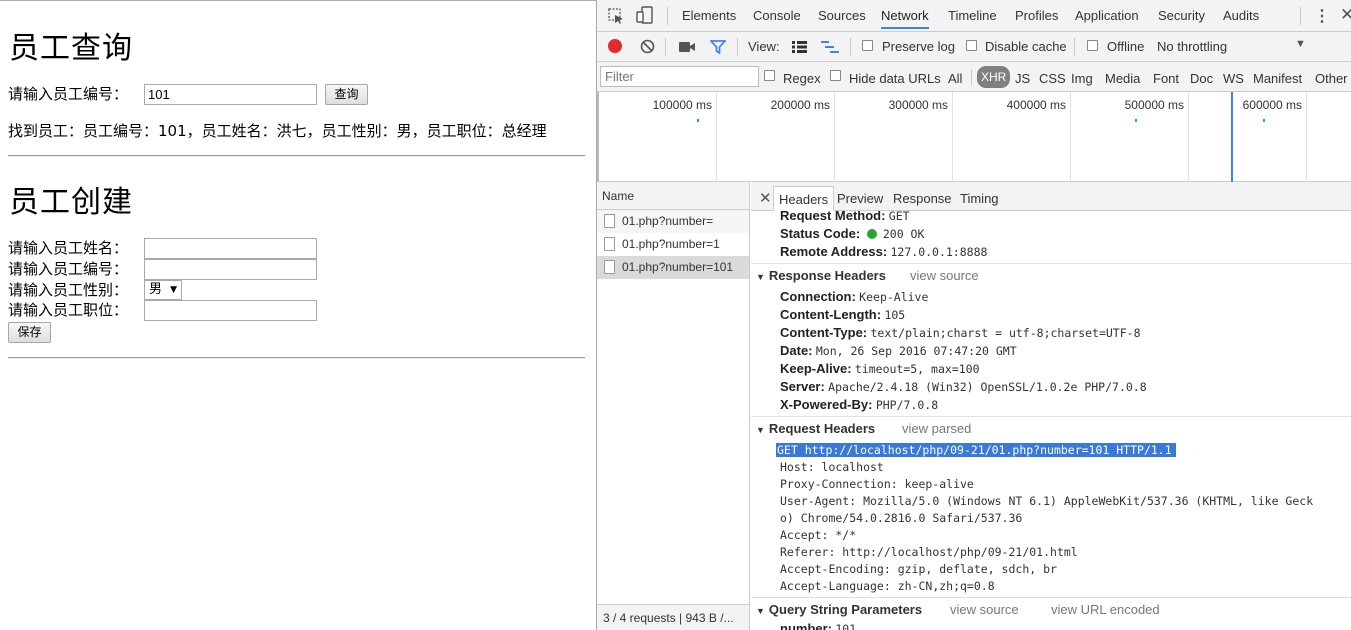 The image size is (1351, 630). I want to click on raw-header-line: Host: localhost, so click(832, 467).